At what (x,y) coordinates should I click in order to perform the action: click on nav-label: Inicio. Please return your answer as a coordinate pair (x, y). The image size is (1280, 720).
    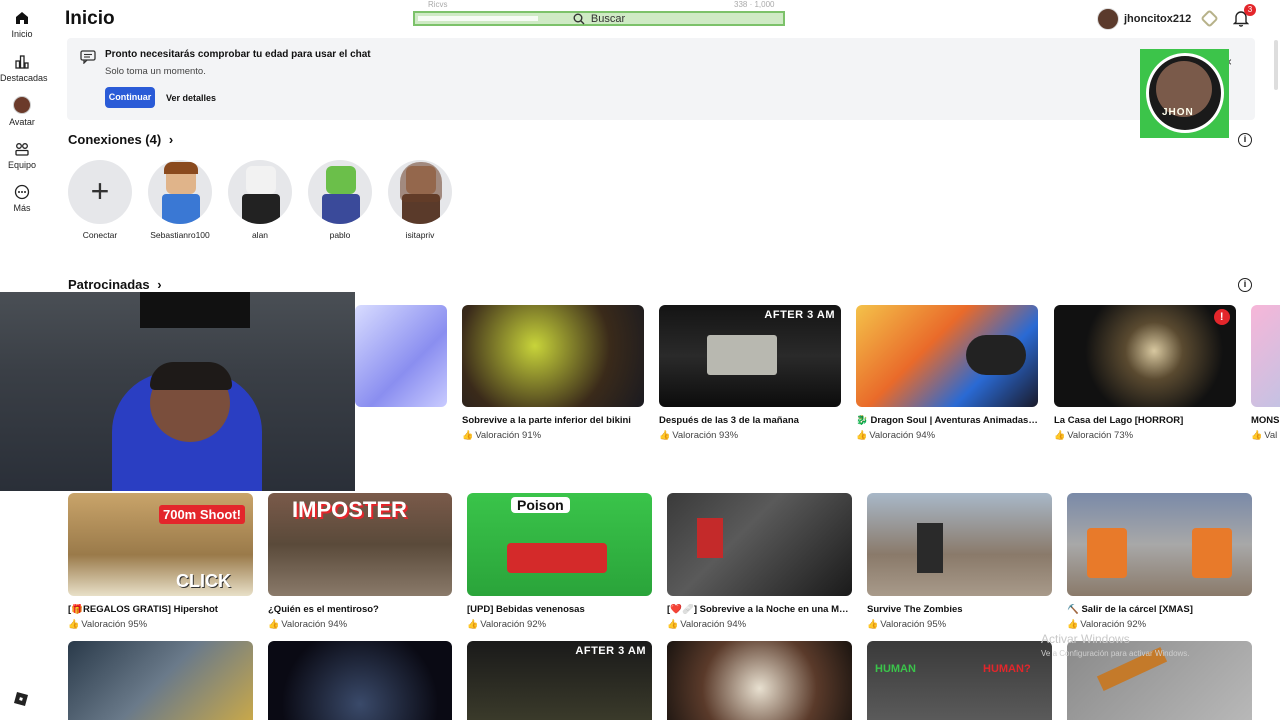
    Looking at the image, I should click on (22, 34).